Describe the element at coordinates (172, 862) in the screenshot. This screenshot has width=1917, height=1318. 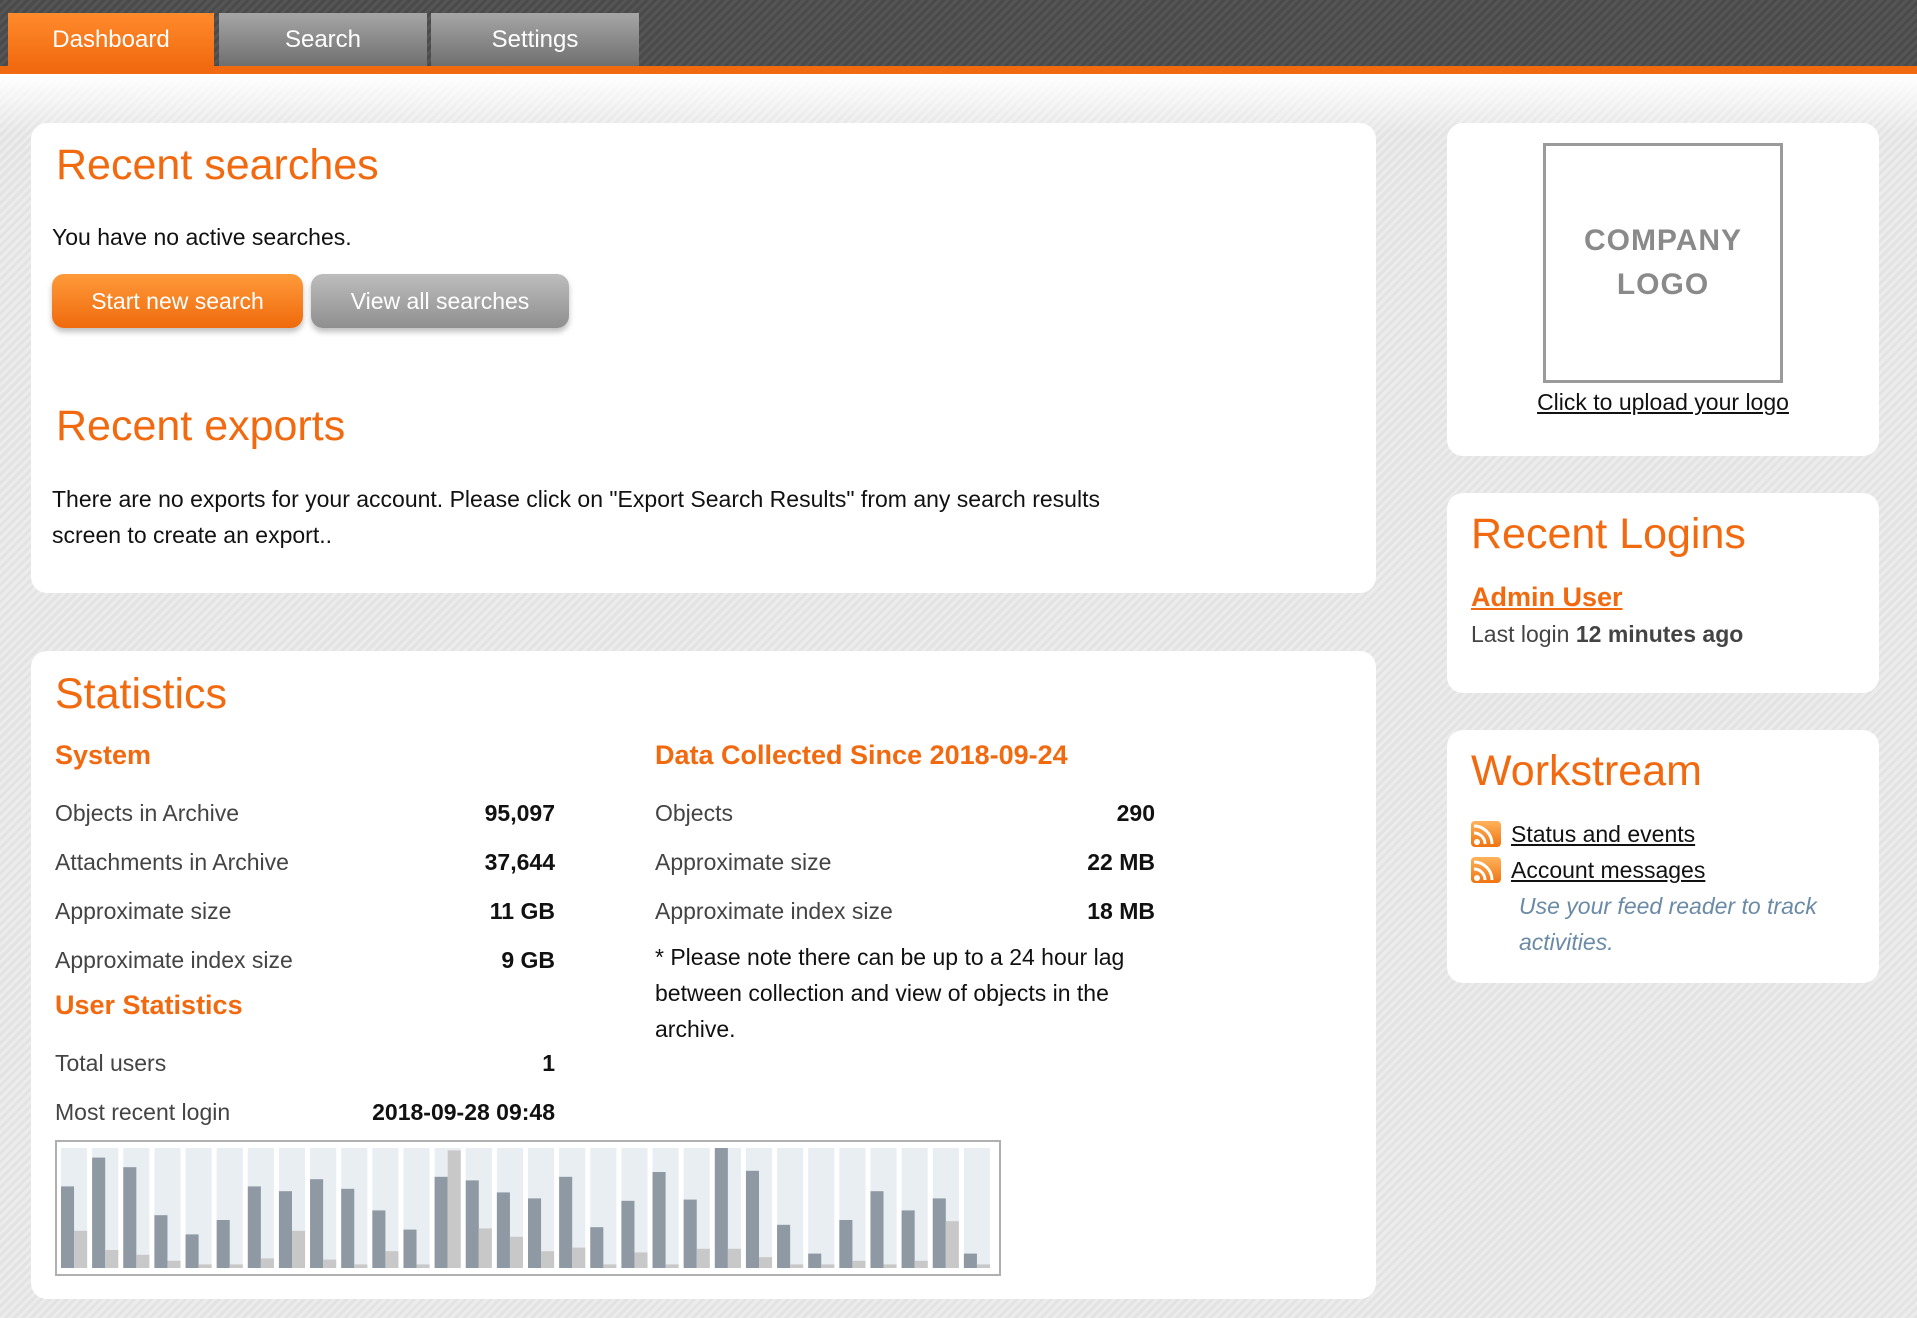
I see `stat-label: Attachments in Archive` at that location.